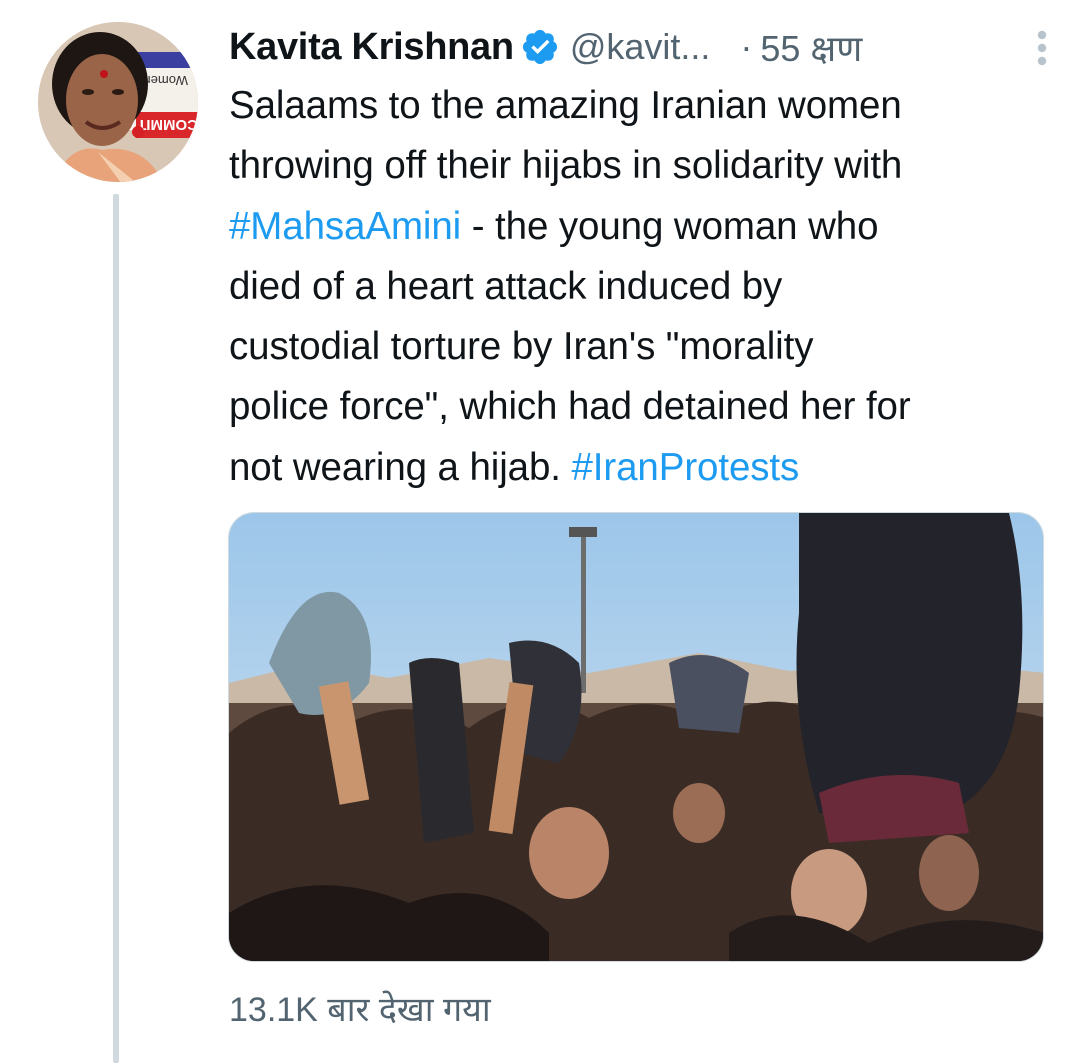 The image size is (1080, 1063). I want to click on view-count: 13.1K बार देखा गया, so click(360, 1010).